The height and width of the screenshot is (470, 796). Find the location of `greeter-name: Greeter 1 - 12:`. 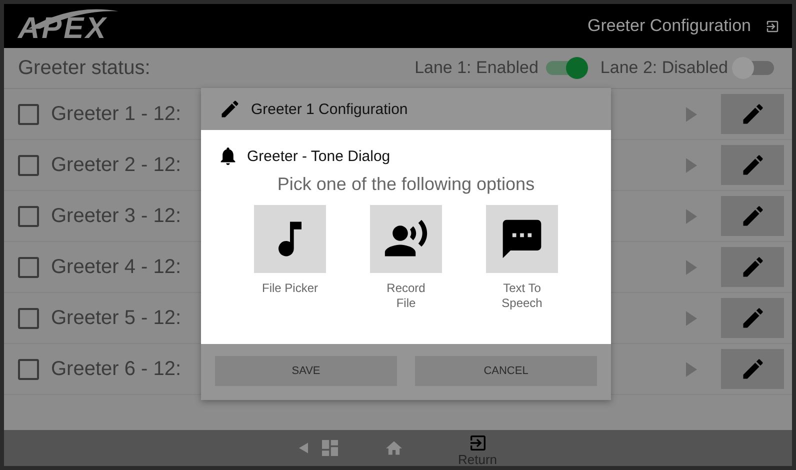

greeter-name: Greeter 1 - 12: is located at coordinates (116, 114).